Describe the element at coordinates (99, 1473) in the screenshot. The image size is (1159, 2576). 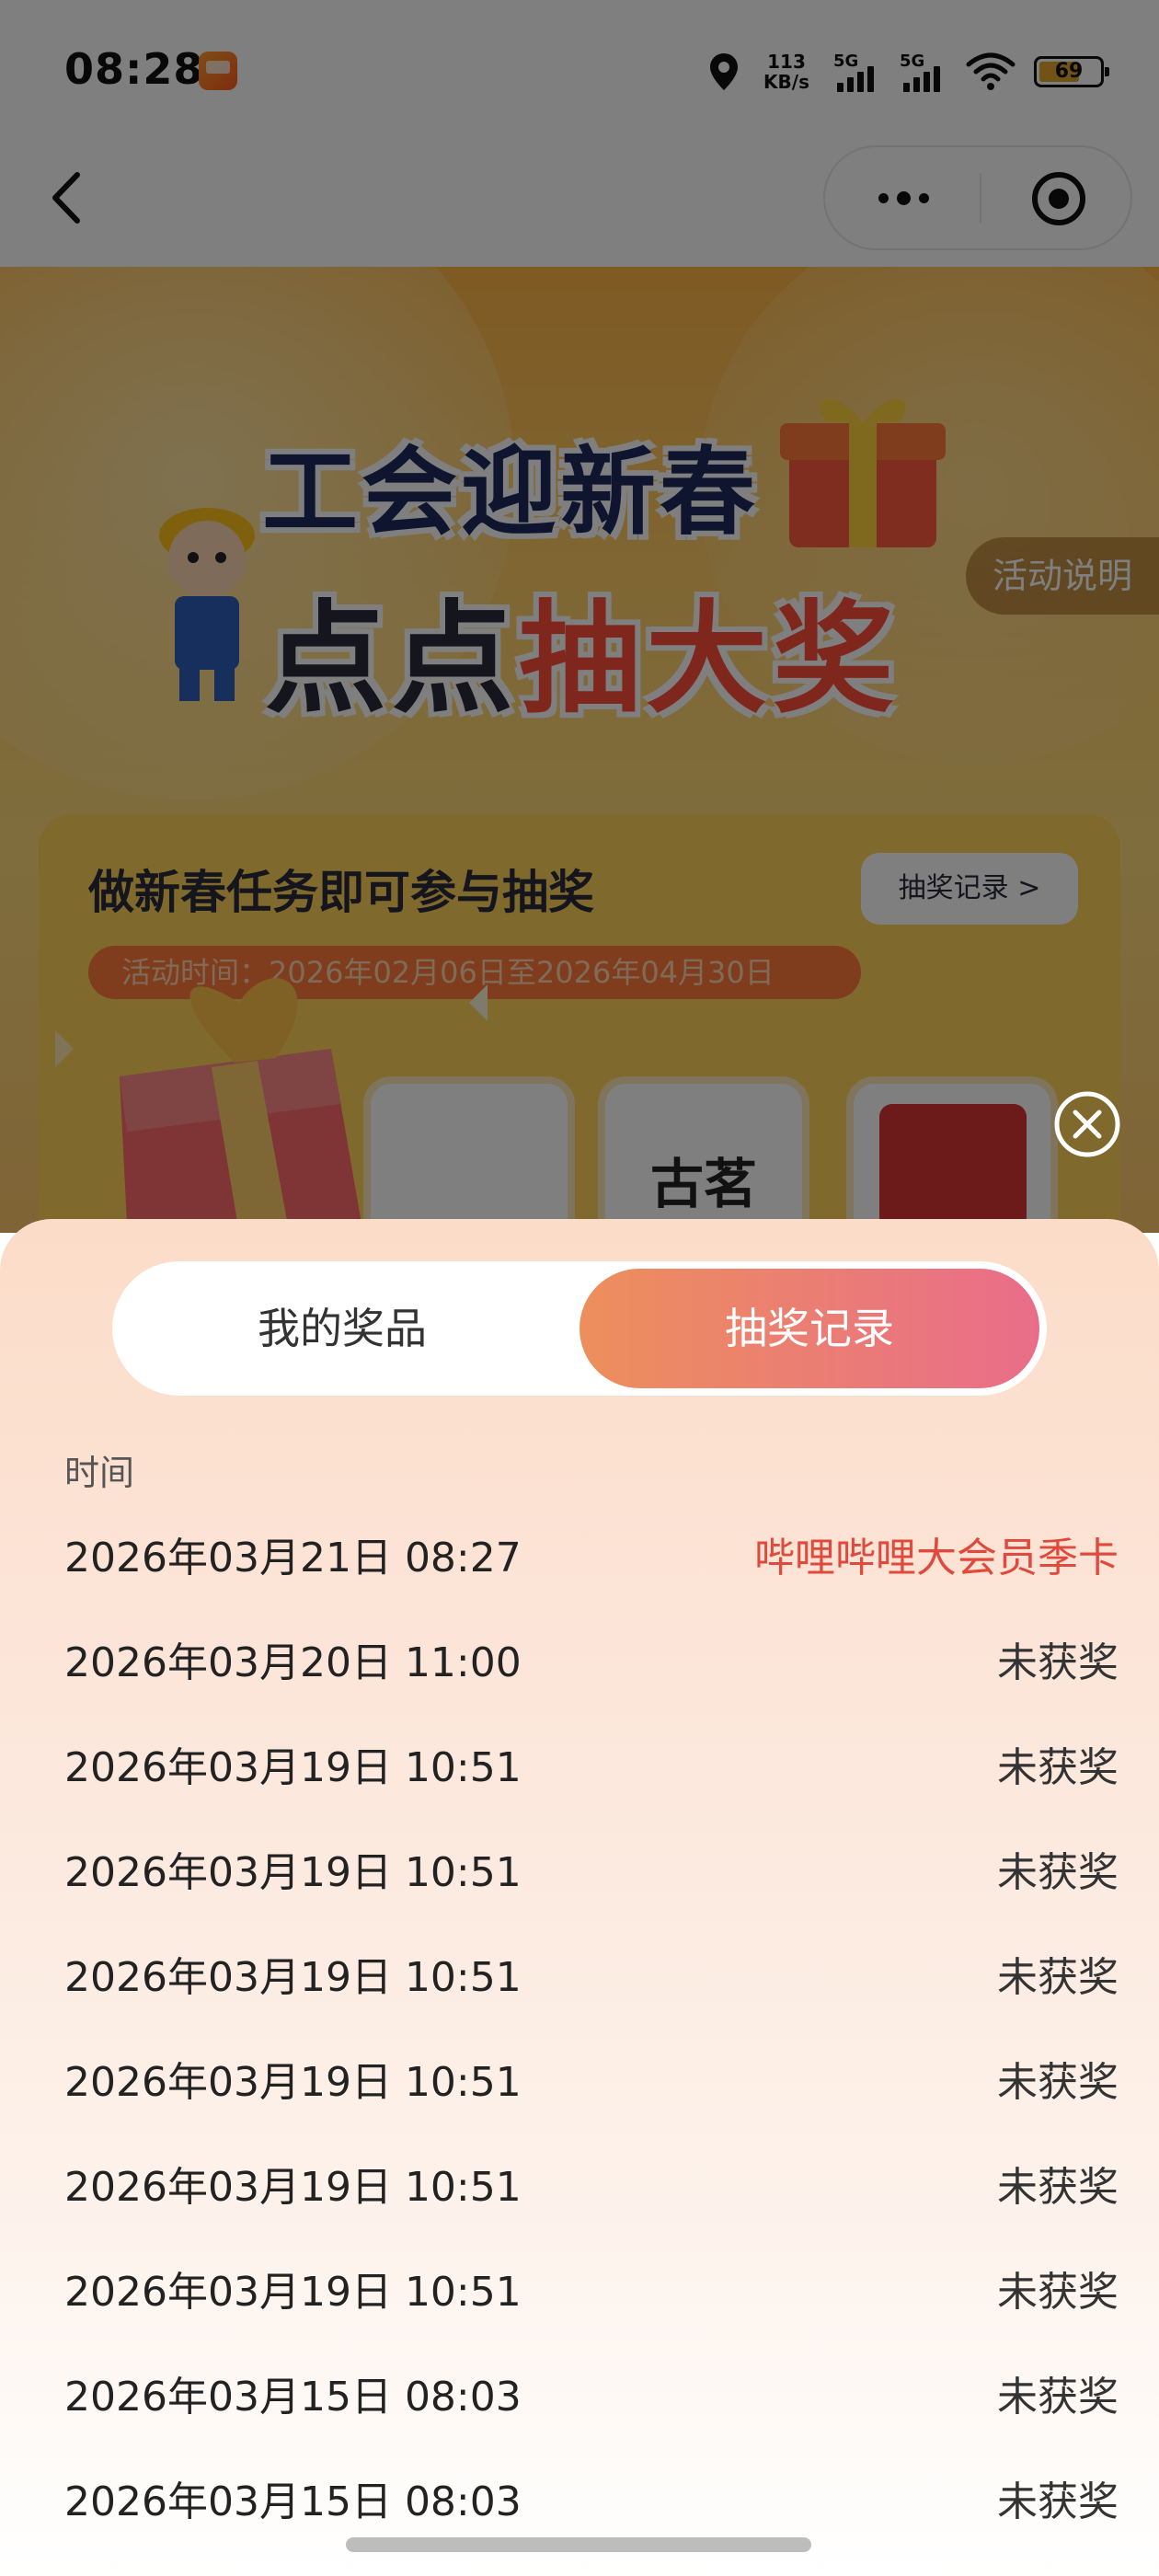
I see `time-column-header: 时间` at that location.